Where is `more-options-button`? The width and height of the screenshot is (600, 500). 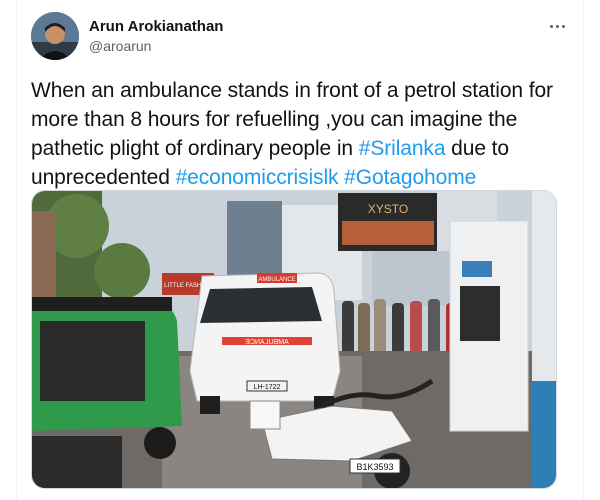 more-options-button is located at coordinates (557, 26).